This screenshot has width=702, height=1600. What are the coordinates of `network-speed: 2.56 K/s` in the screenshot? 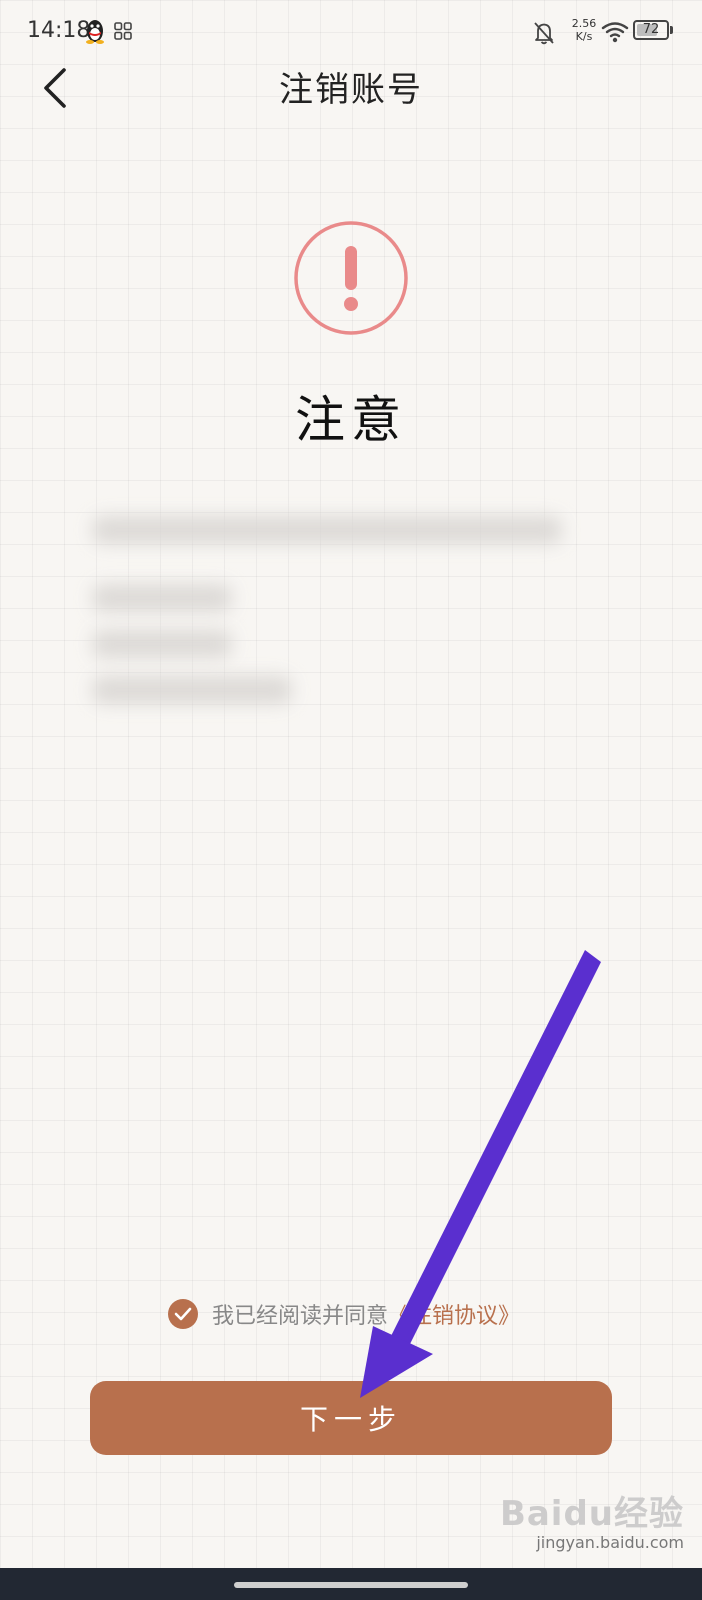 It's located at (584, 30).